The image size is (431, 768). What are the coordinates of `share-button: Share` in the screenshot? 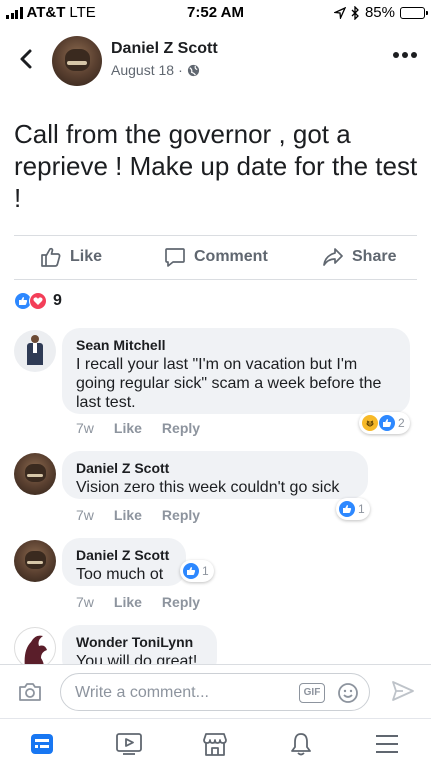 It's located at (359, 257).